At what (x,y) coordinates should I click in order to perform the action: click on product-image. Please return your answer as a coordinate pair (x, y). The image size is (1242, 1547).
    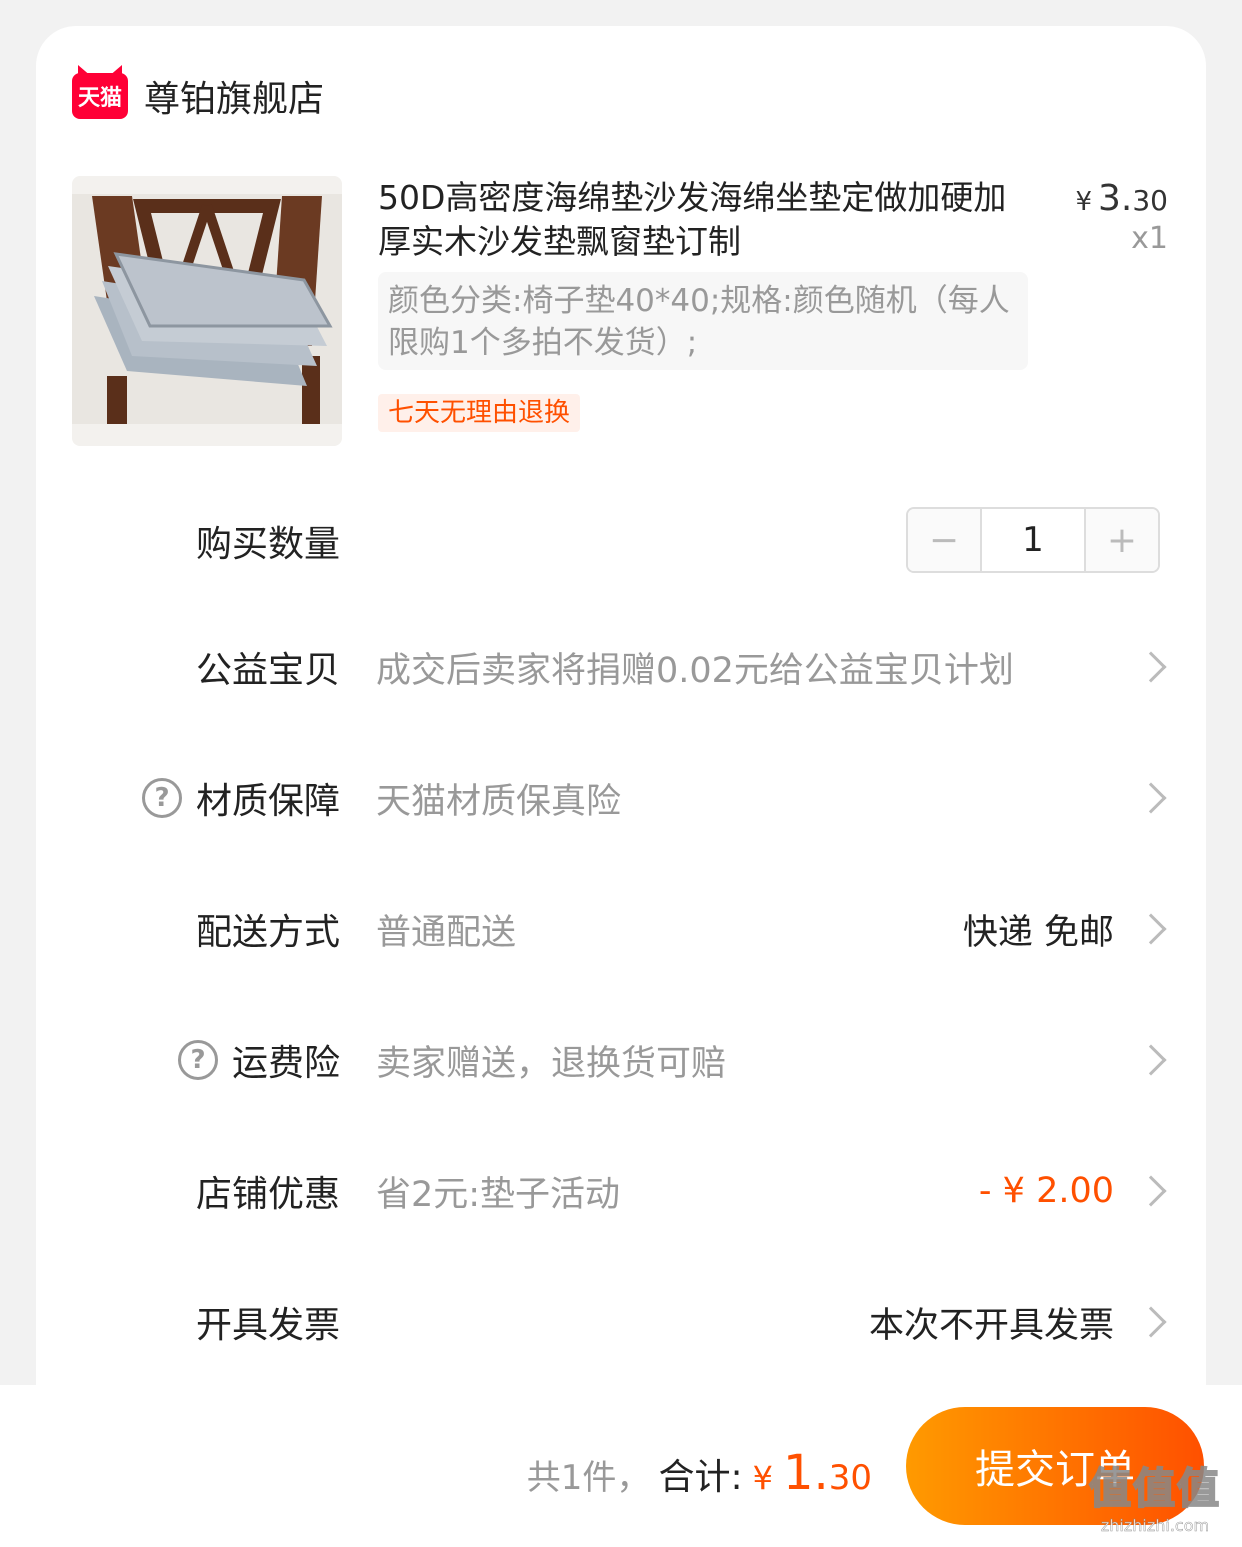
    Looking at the image, I should click on (207, 311).